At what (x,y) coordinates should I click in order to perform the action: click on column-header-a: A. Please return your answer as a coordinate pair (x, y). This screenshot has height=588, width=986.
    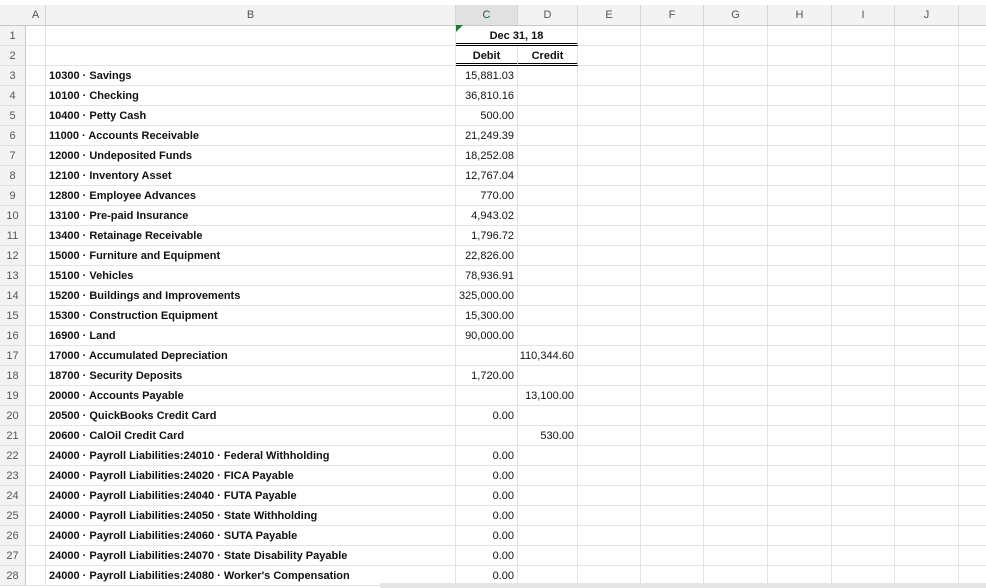
    Looking at the image, I should click on (36, 15).